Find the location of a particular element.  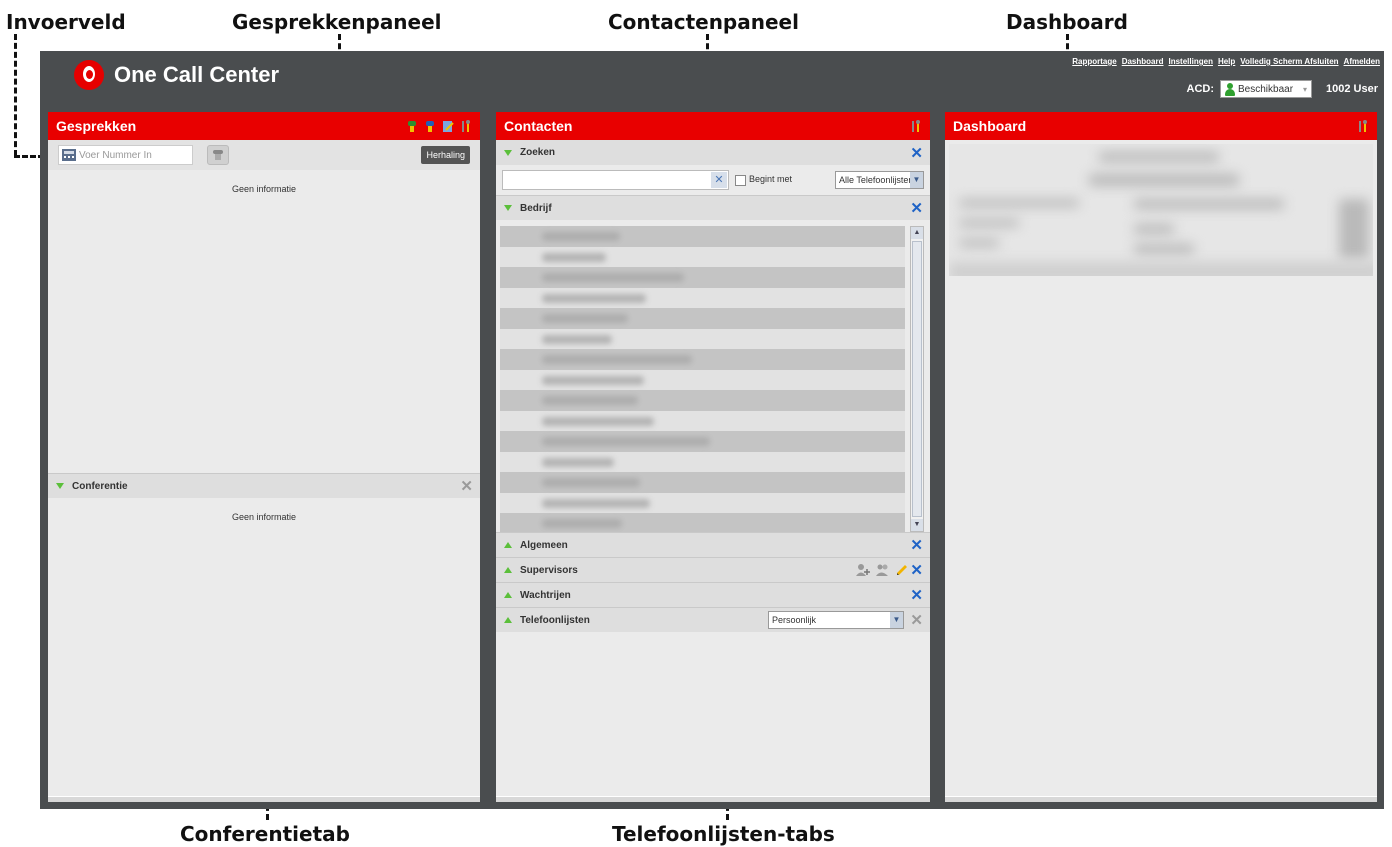

begins-with-label: Begint met is located at coordinates (771, 179).